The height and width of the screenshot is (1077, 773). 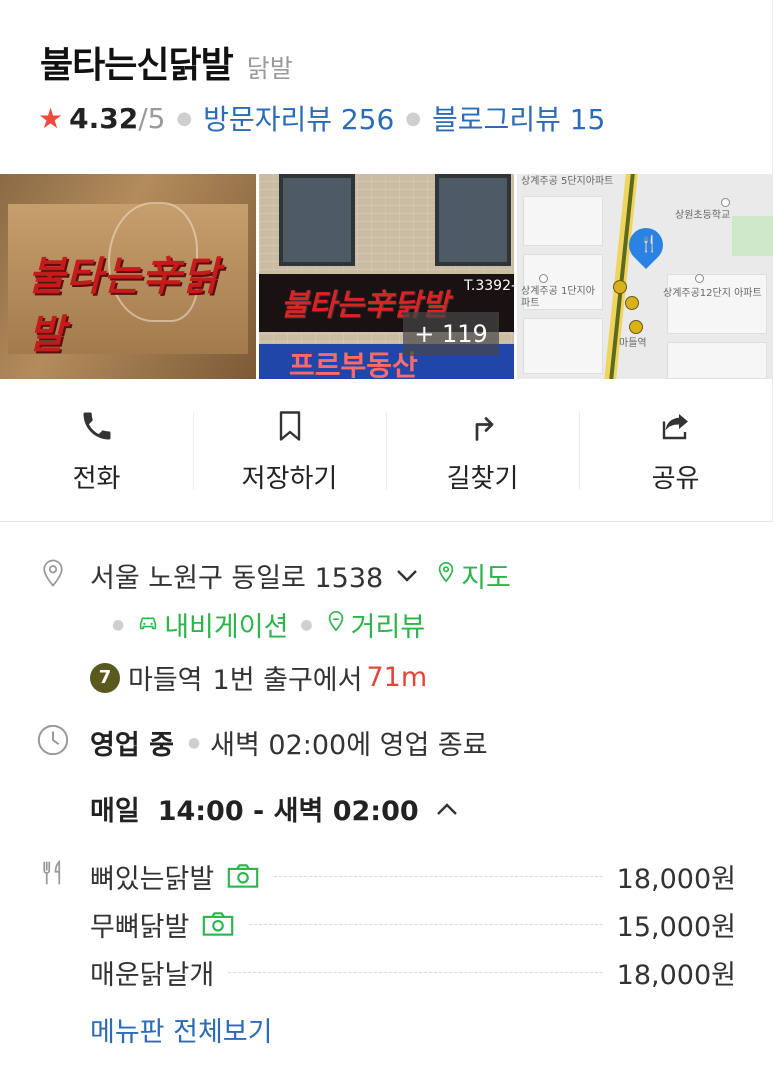 I want to click on lower-sign-text: 프르부동산, so click(x=353, y=364).